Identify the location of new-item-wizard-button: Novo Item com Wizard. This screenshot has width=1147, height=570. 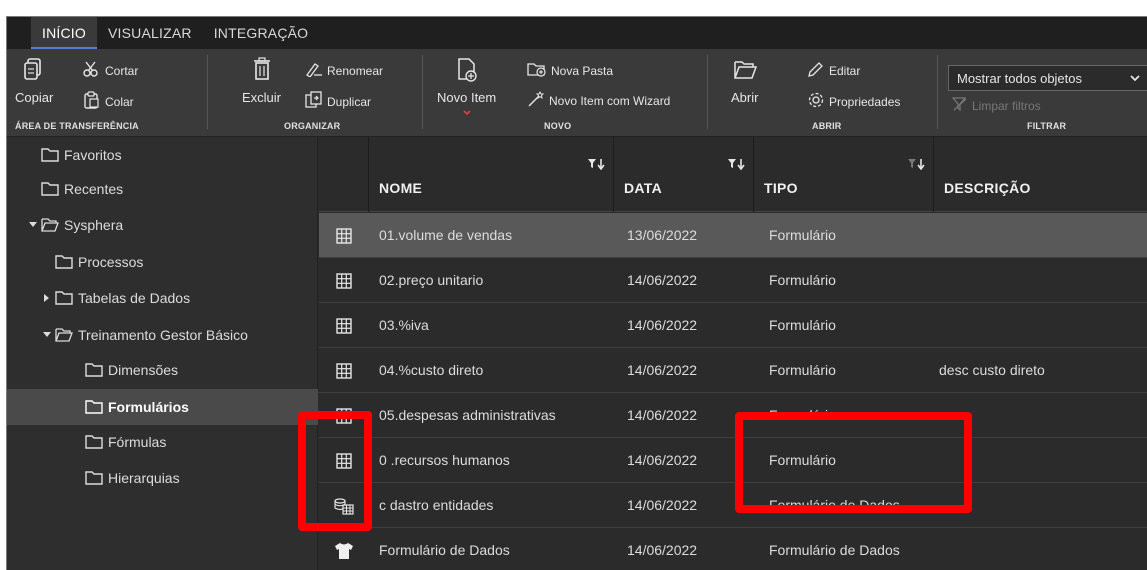
(598, 100).